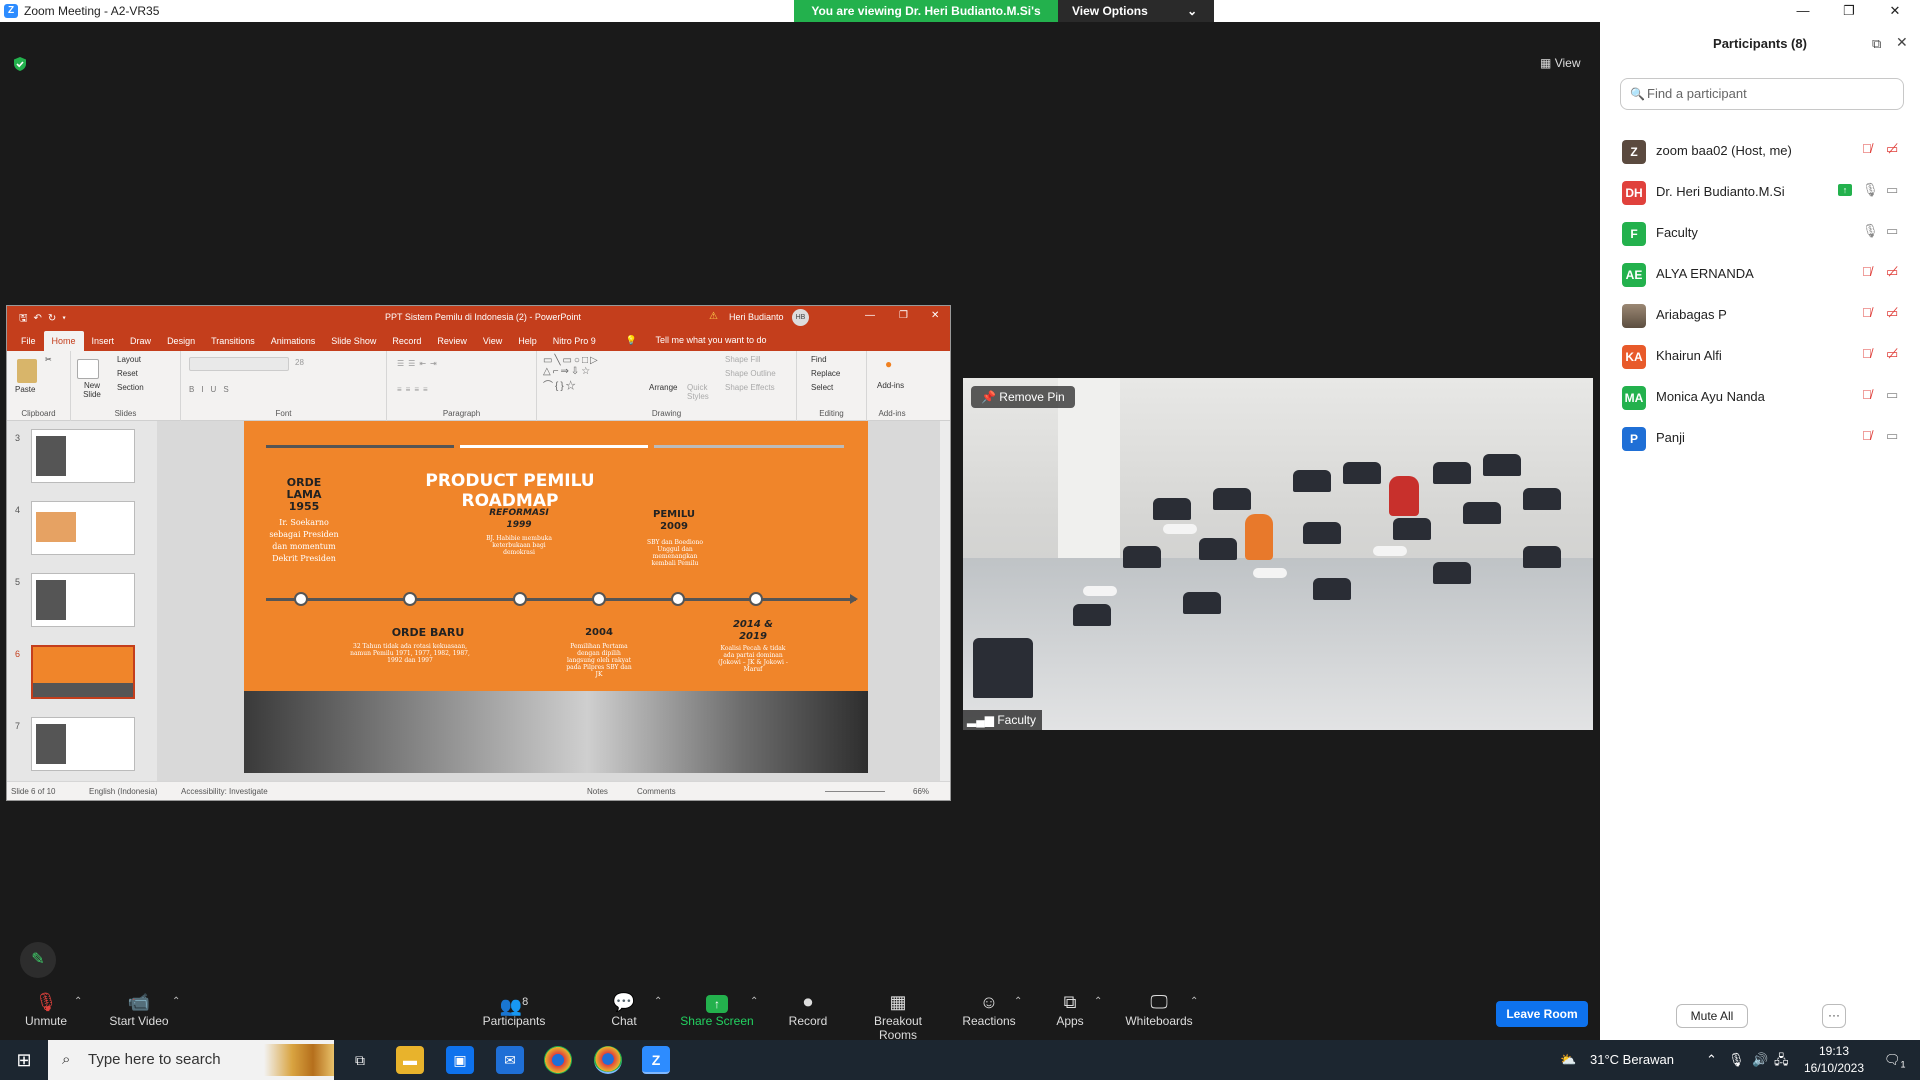  I want to click on participant-row: F Faculty 🎙 ▭, so click(1760, 233).